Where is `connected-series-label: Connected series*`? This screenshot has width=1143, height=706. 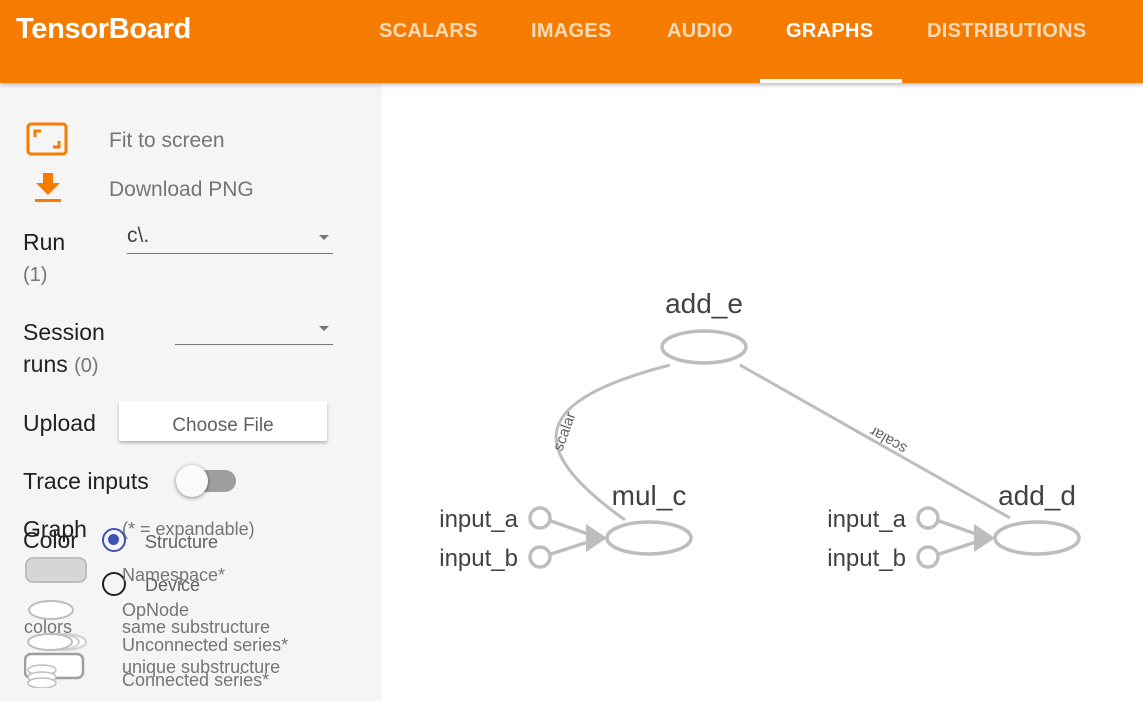 connected-series-label: Connected series* is located at coordinates (196, 680).